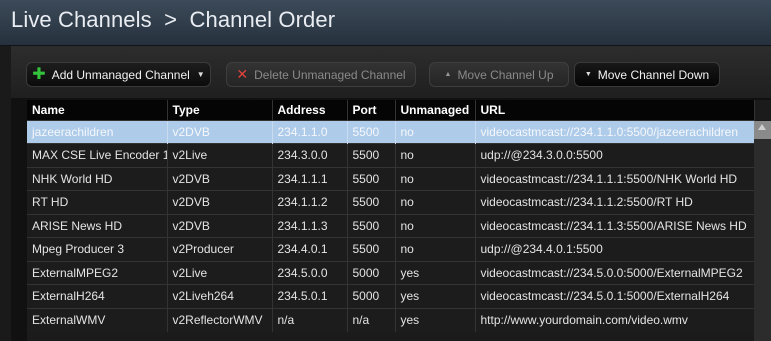  I want to click on vertical-scrollbar, so click(762, 231).